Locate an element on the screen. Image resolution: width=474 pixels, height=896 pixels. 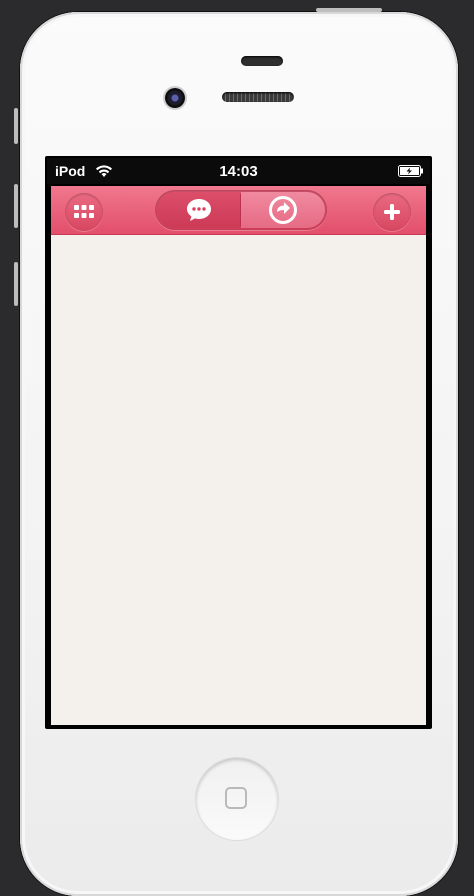
add-button is located at coordinates (392, 212).